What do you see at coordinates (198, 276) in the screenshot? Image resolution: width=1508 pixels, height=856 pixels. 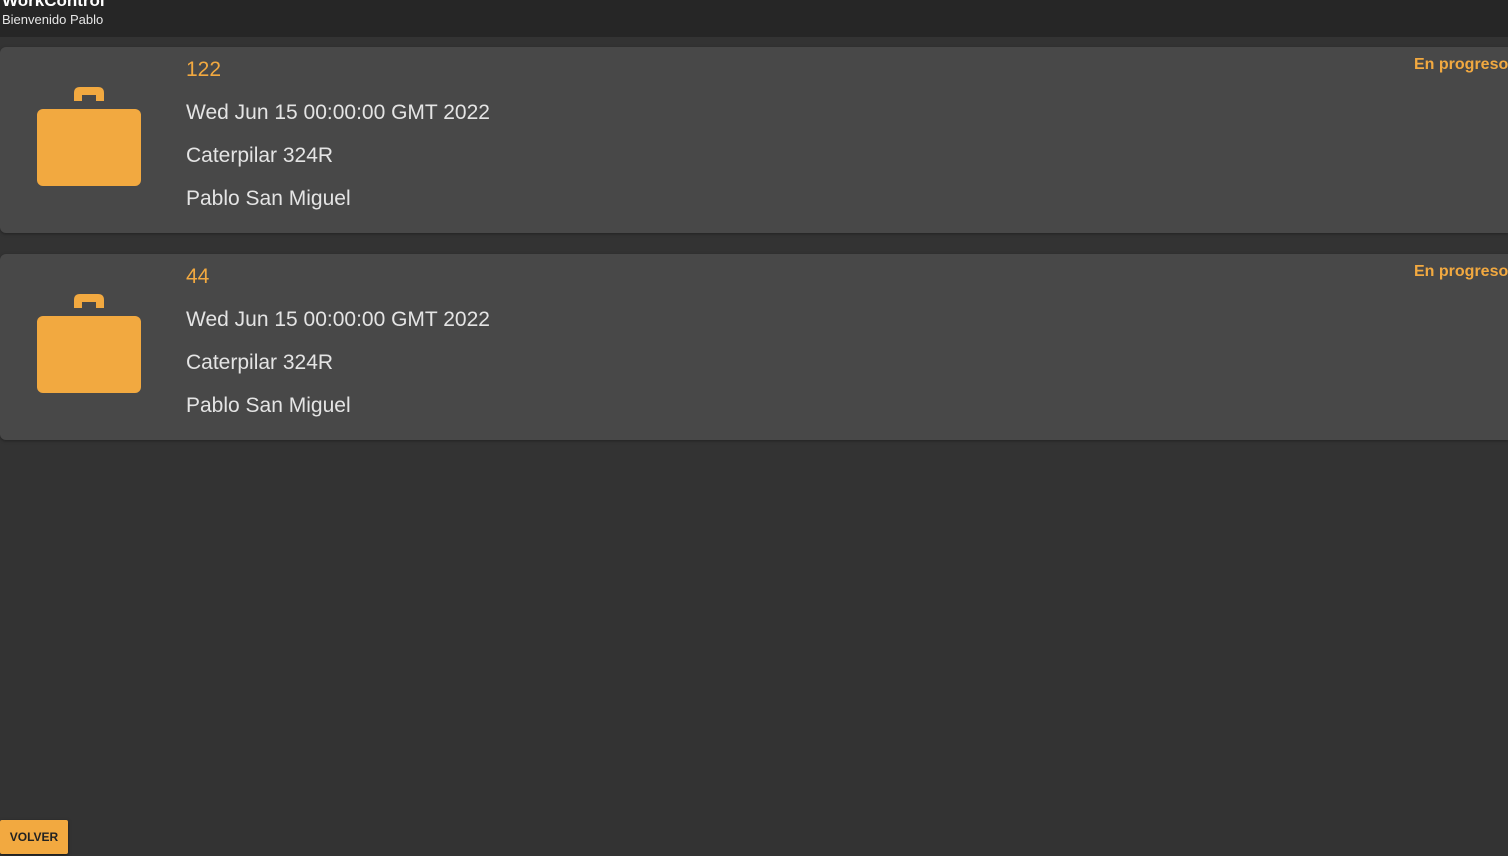 I see `order-id: 44` at bounding box center [198, 276].